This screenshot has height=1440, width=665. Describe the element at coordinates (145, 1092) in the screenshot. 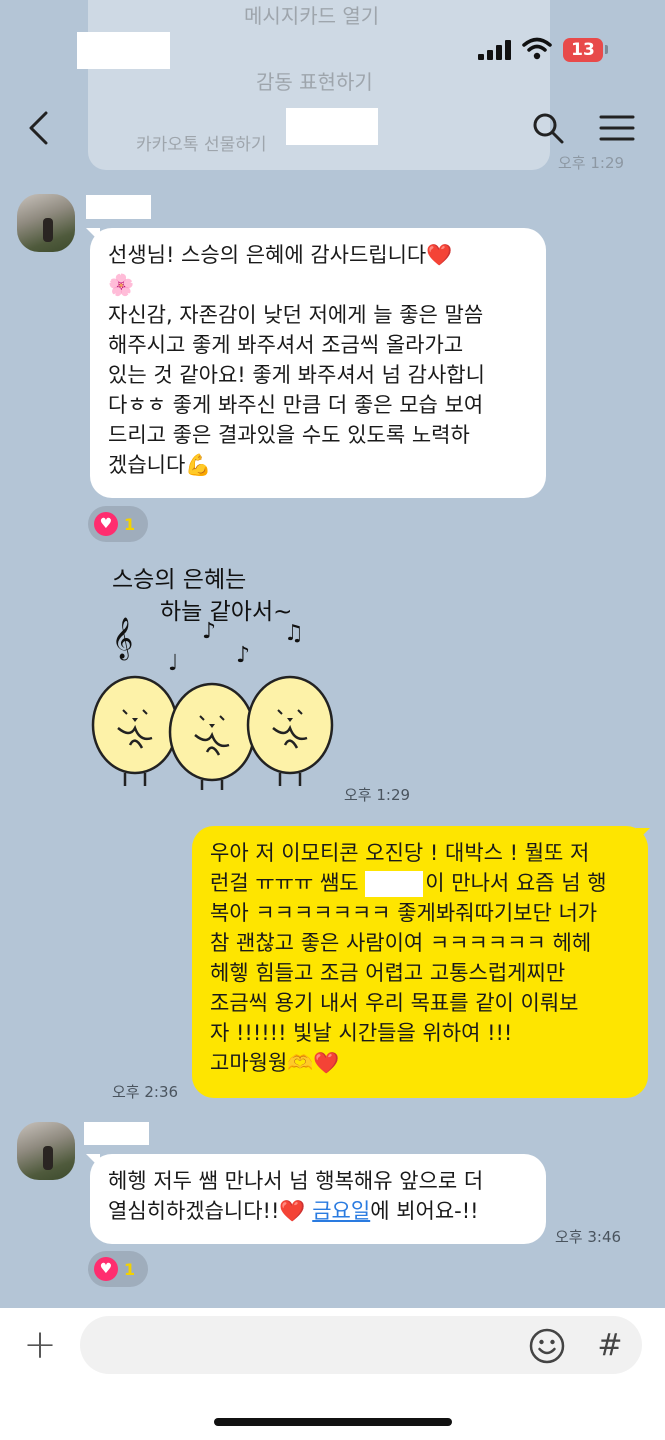

I see `message-time: 오후 2:36` at that location.